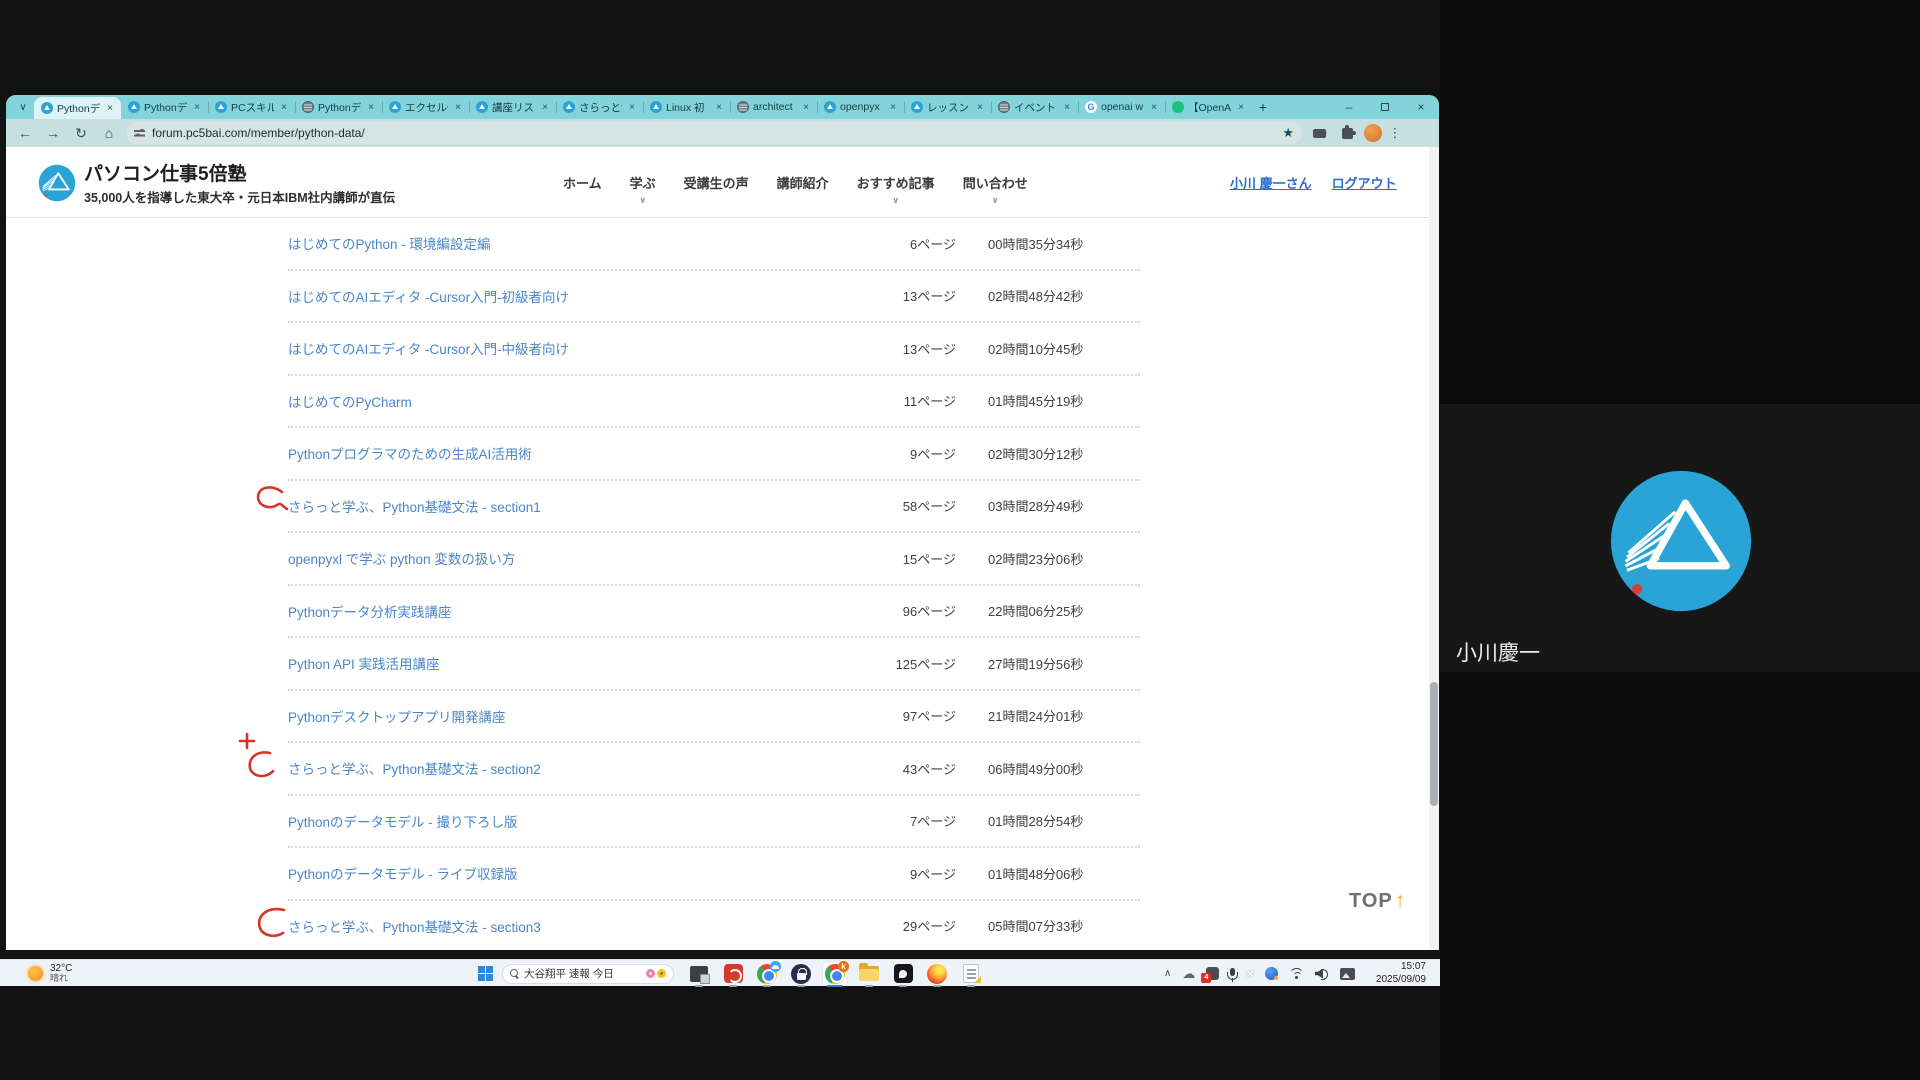 Image resolution: width=1920 pixels, height=1080 pixels. Describe the element at coordinates (1395, 133) in the screenshot. I see `browser-menu-kebab-icon: ⋮` at that location.